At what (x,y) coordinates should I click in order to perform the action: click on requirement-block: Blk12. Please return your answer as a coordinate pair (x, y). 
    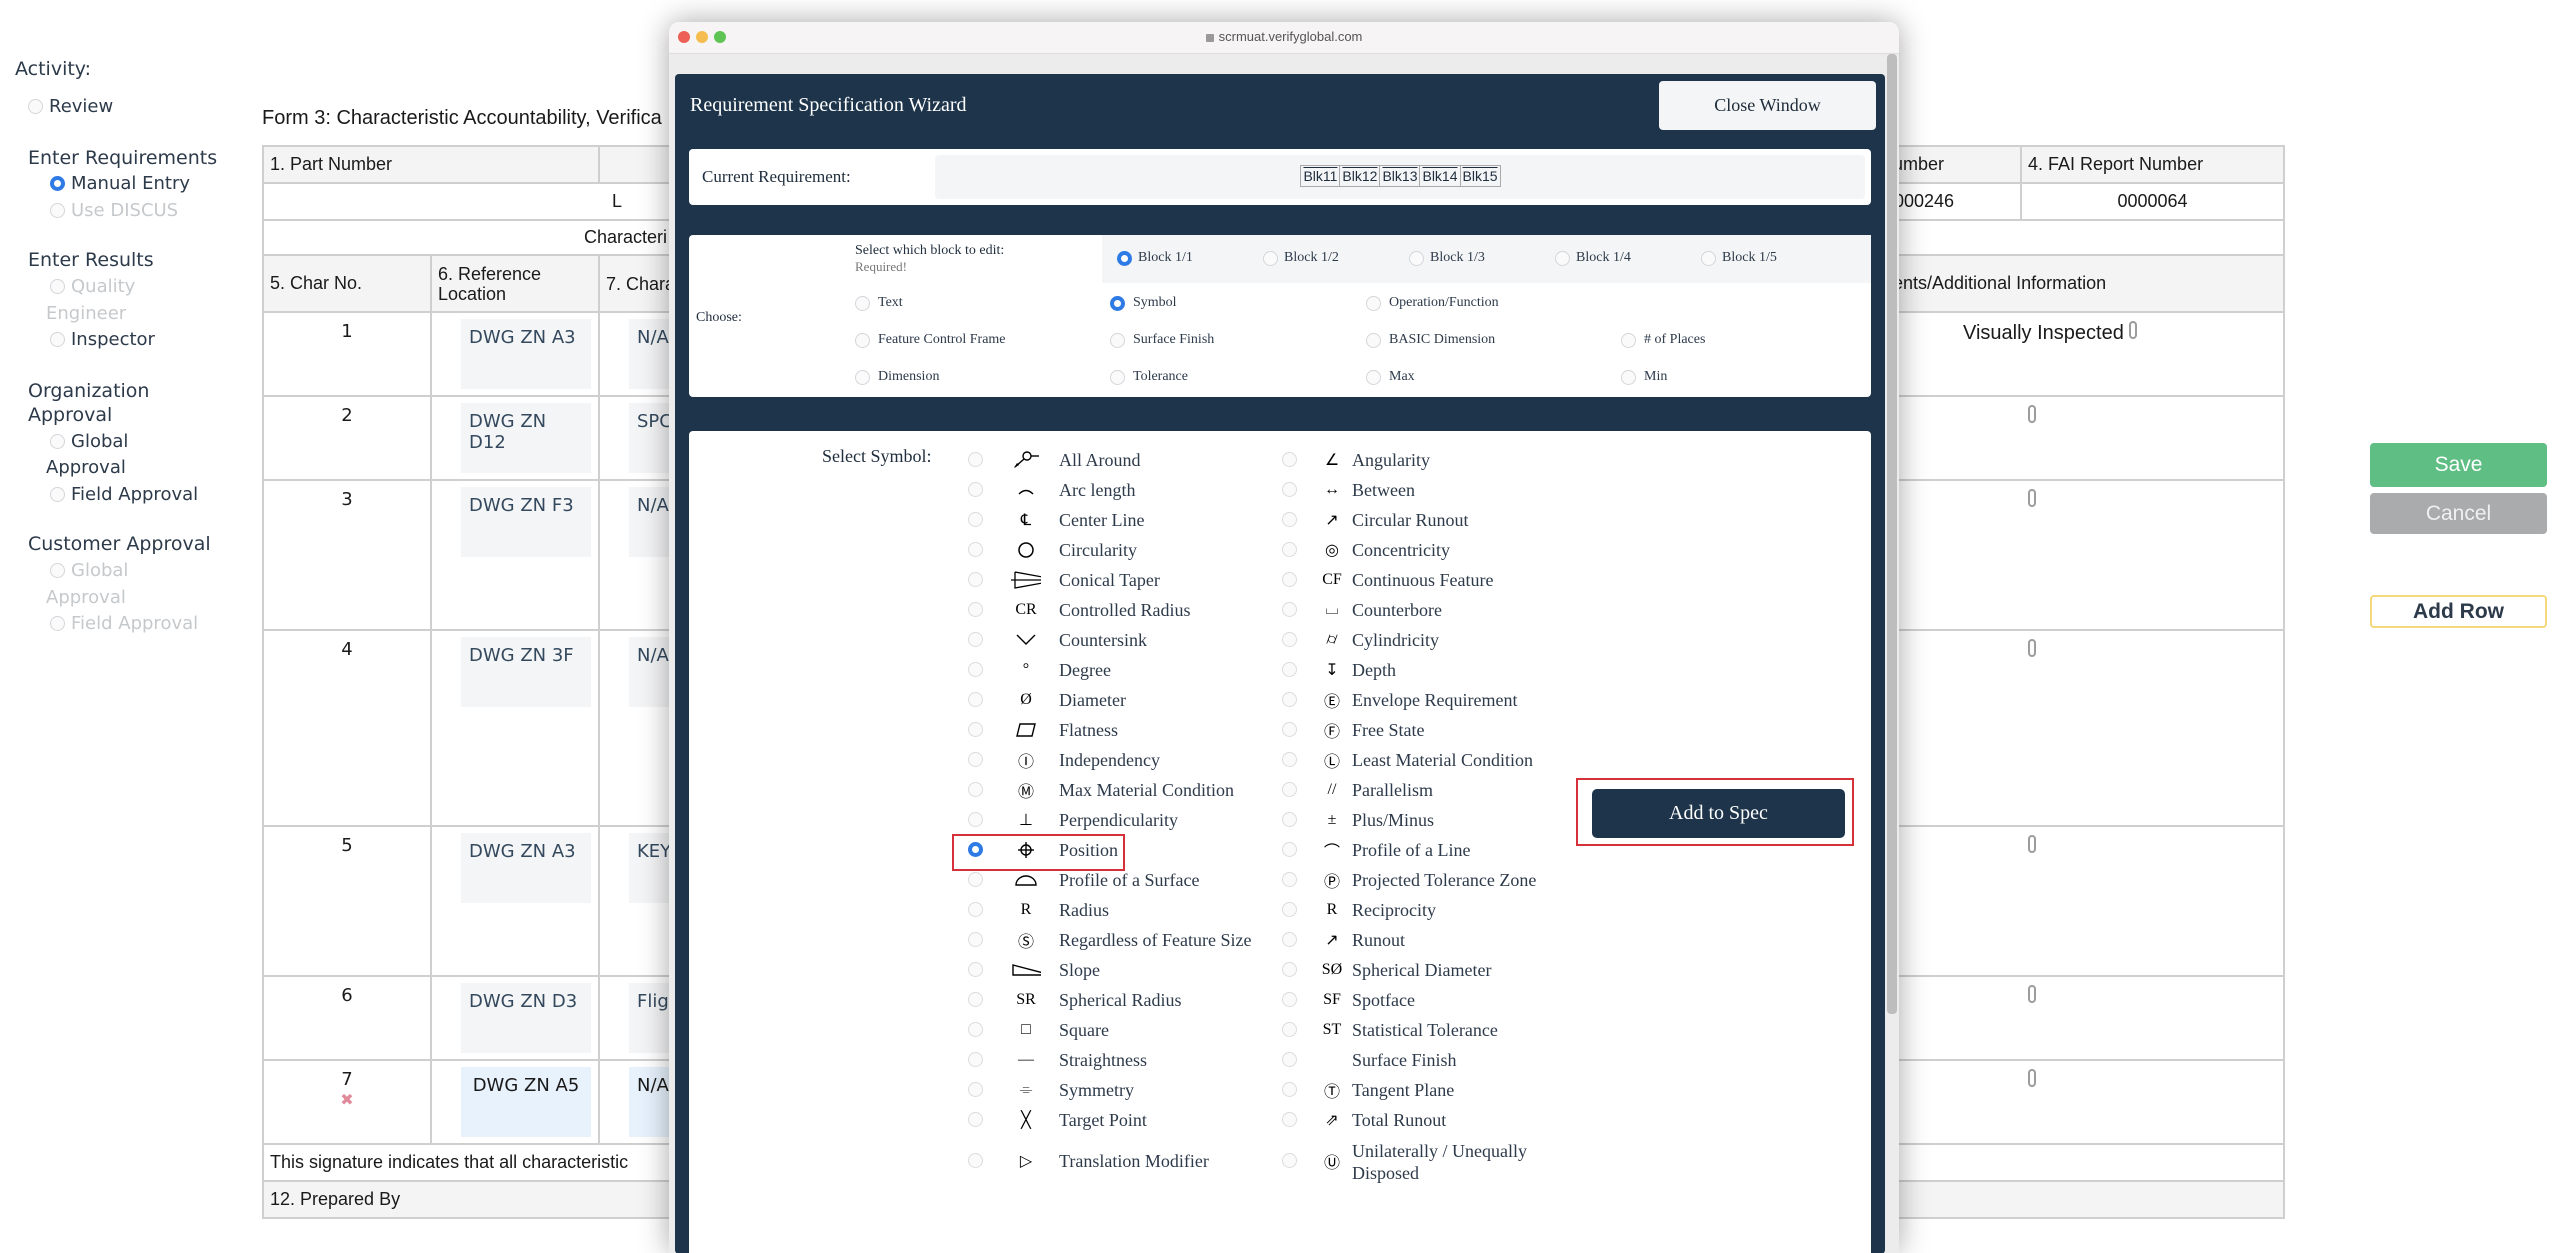
    Looking at the image, I should click on (1360, 176).